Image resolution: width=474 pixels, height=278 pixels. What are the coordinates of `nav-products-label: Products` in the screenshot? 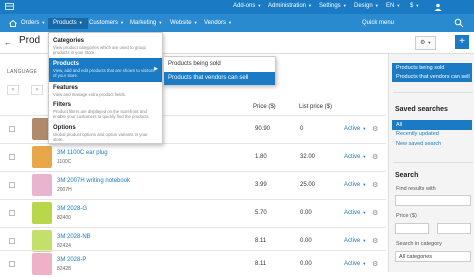 It's located at (65, 23).